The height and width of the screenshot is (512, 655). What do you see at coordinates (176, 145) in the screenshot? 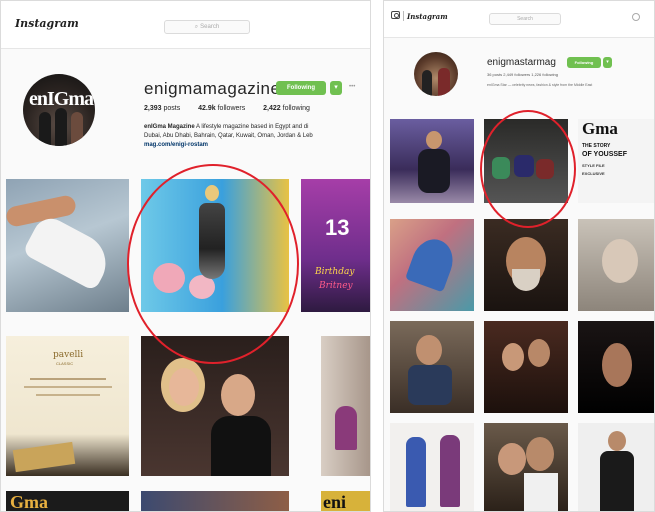
I see `left-profile-website-link: mag.com/enigi-rostam` at bounding box center [176, 145].